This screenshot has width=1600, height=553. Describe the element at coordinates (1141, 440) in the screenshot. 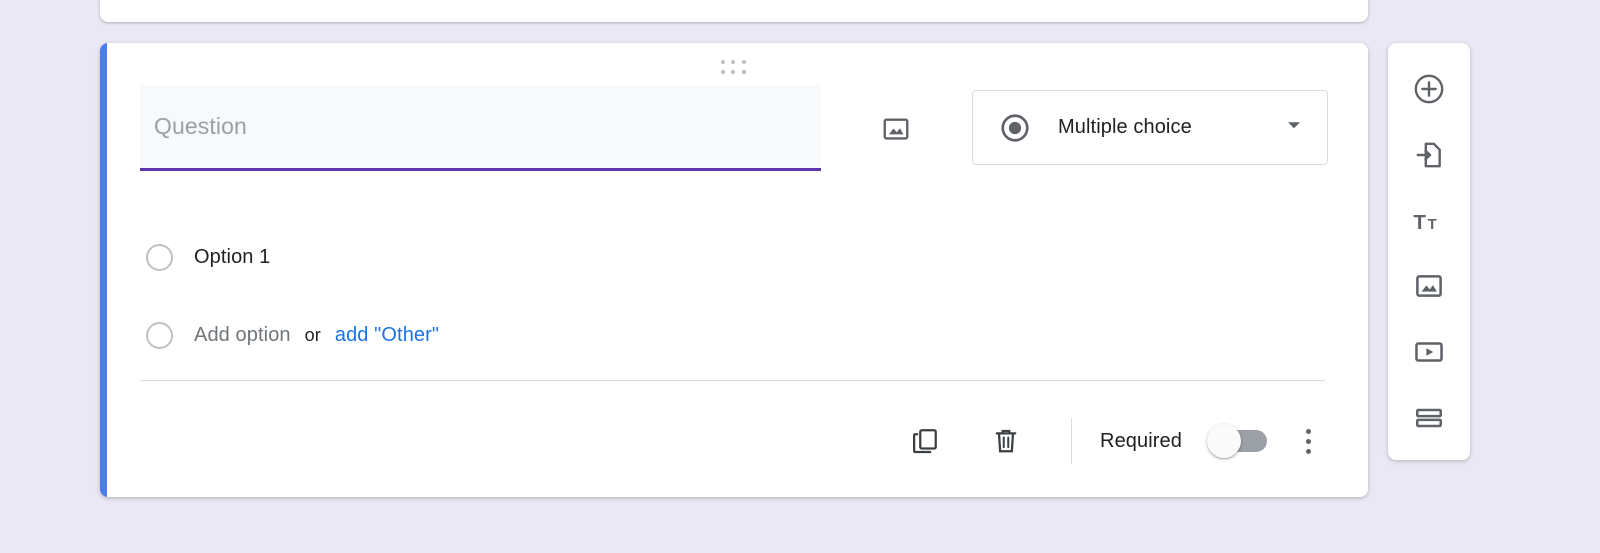

I see `required-label: Required` at that location.